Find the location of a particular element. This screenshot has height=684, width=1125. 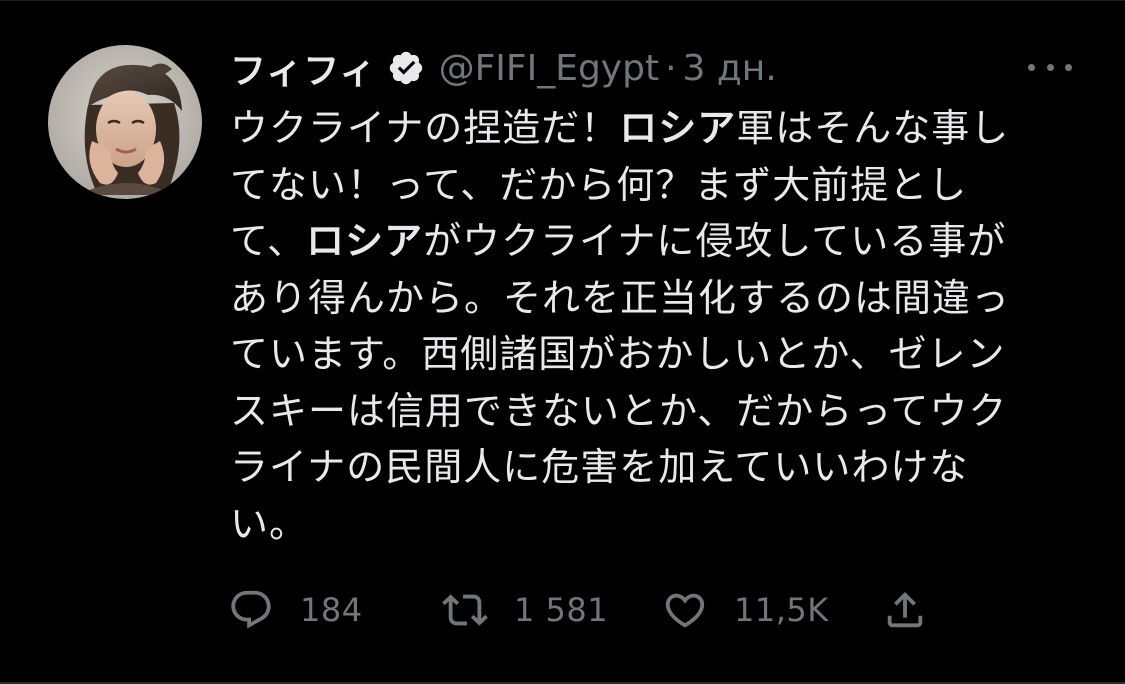

text-span: ています。西側諸国がおかしいとか、ゼレン is located at coordinates (618, 354).